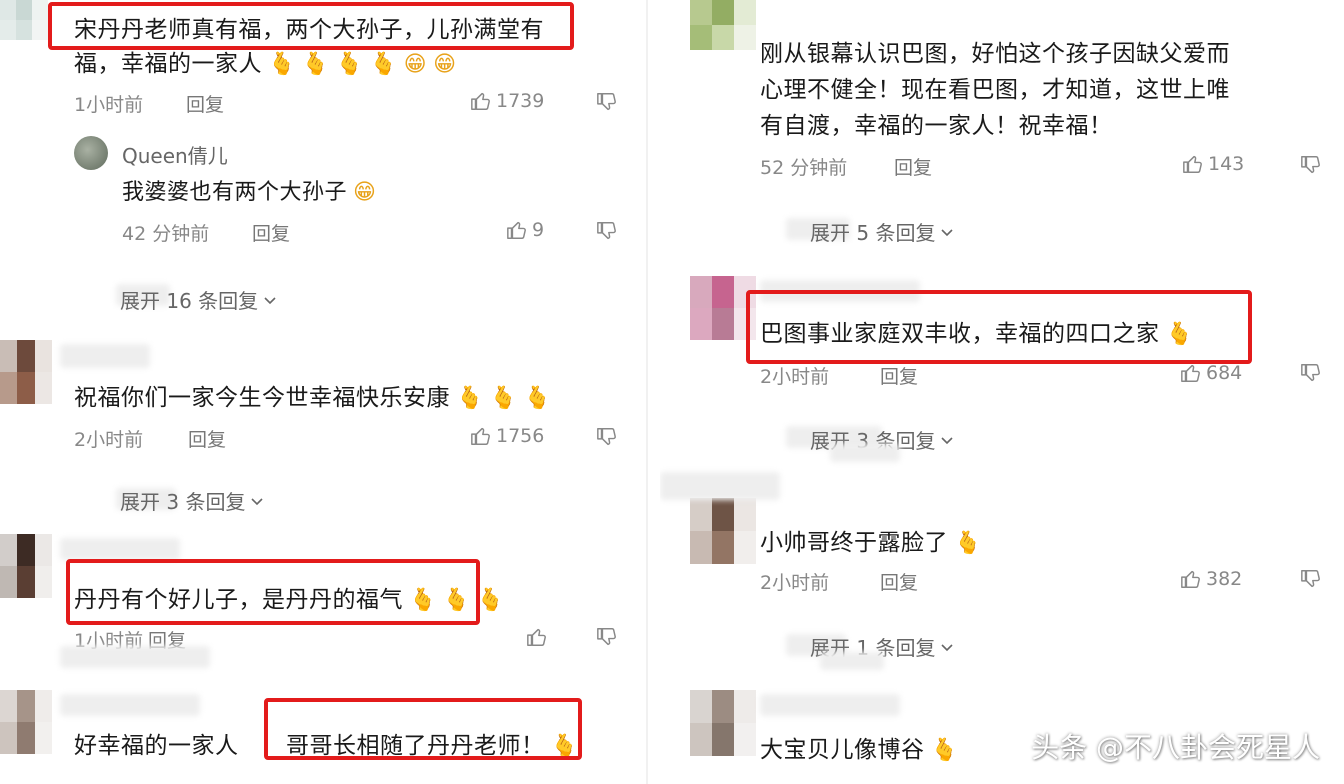 This screenshot has height=784, width=1344. What do you see at coordinates (156, 746) in the screenshot?
I see `comment-text: 好幸福的一家人` at bounding box center [156, 746].